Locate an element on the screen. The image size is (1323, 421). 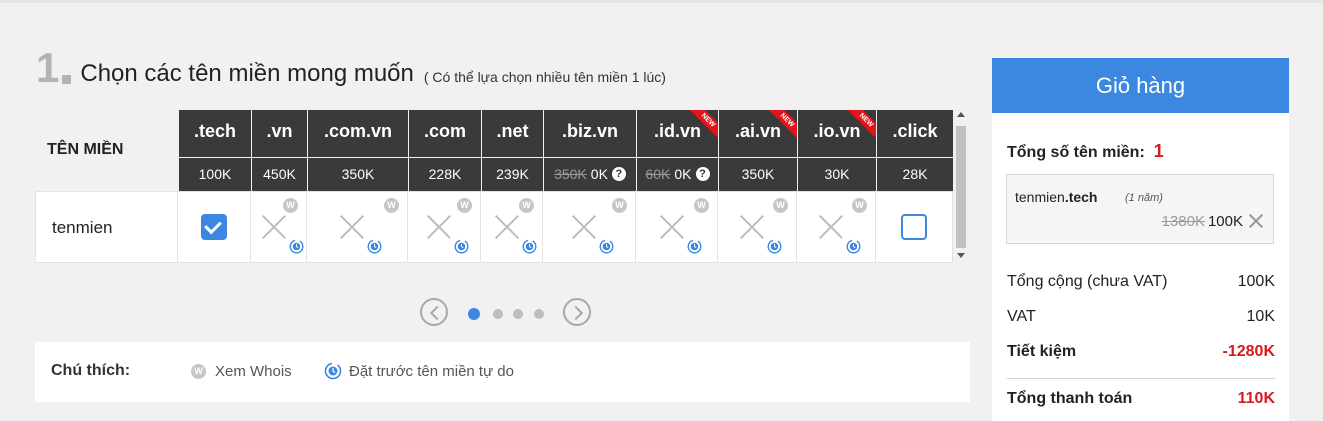
subtotal-label: Tổng cộng (chưa VAT) is located at coordinates (1087, 281).